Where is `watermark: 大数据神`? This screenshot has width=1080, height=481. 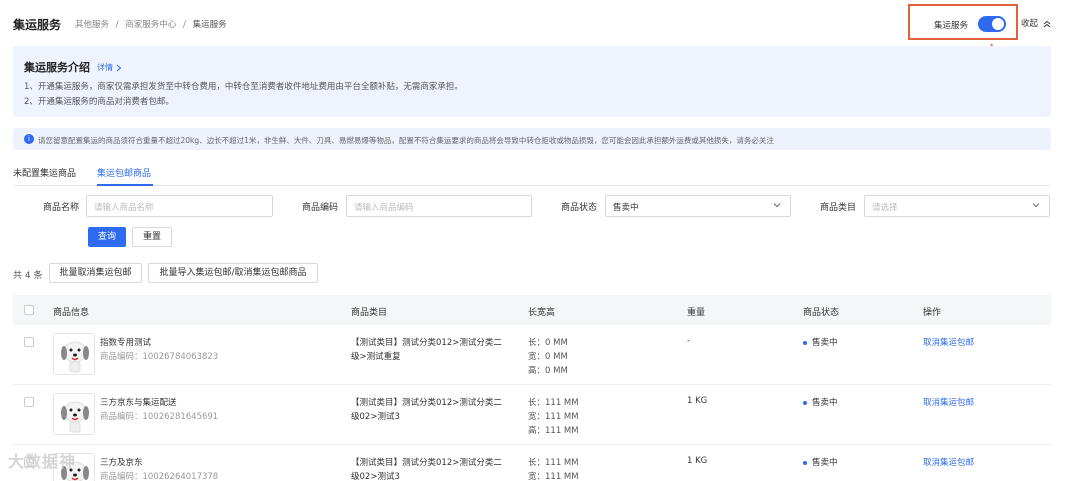
watermark: 大数据神 is located at coordinates (42, 461).